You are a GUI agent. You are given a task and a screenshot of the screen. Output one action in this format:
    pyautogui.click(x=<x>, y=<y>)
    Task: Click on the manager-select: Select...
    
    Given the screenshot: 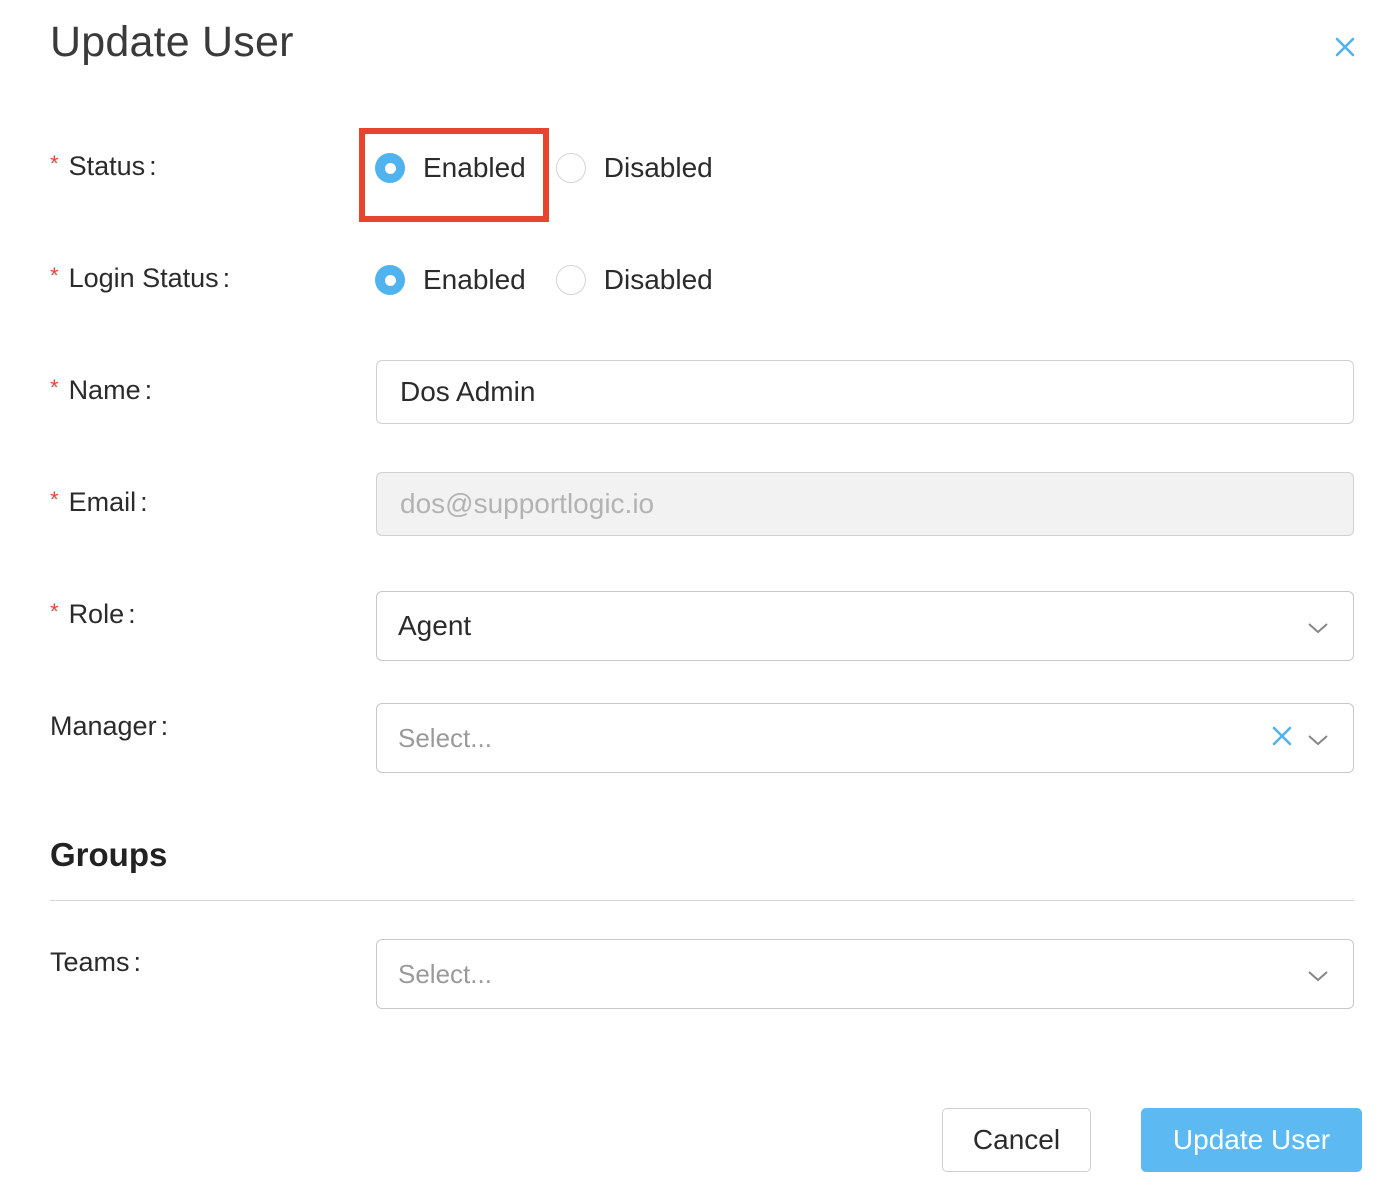 What is the action you would take?
    pyautogui.click(x=865, y=738)
    